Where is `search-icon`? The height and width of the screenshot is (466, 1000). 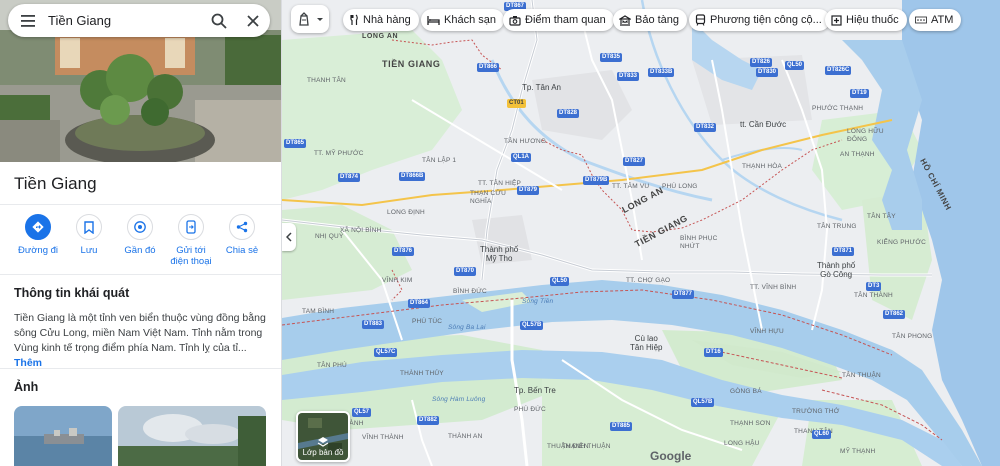 search-icon is located at coordinates (219, 21).